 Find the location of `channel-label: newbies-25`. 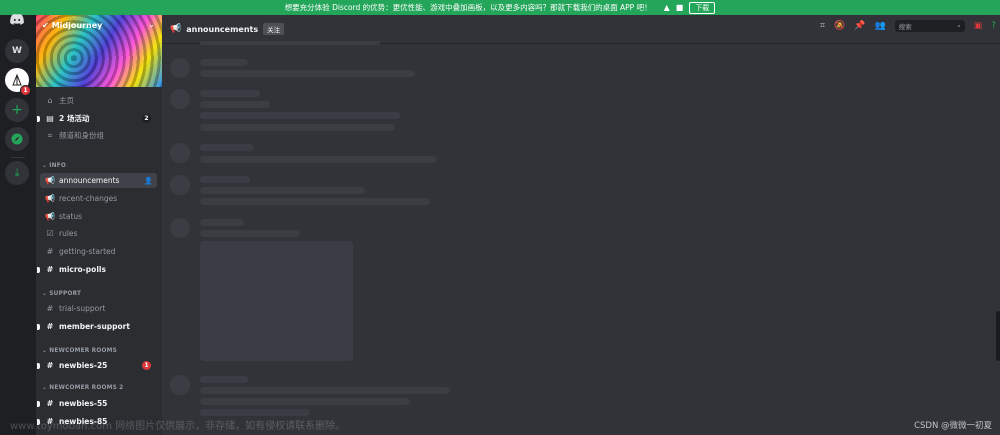

channel-label: newbies-25 is located at coordinates (83, 365).